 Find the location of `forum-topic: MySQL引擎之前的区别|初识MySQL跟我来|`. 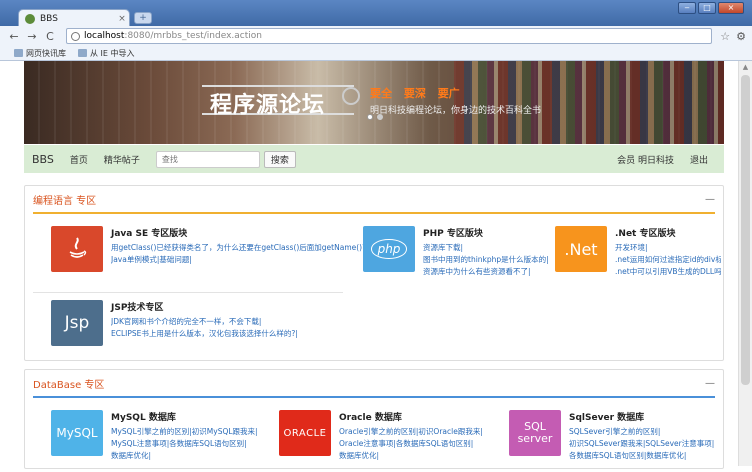

forum-topic: MySQL引擎之前的区别|初识MySQL跟我来| is located at coordinates (184, 432).